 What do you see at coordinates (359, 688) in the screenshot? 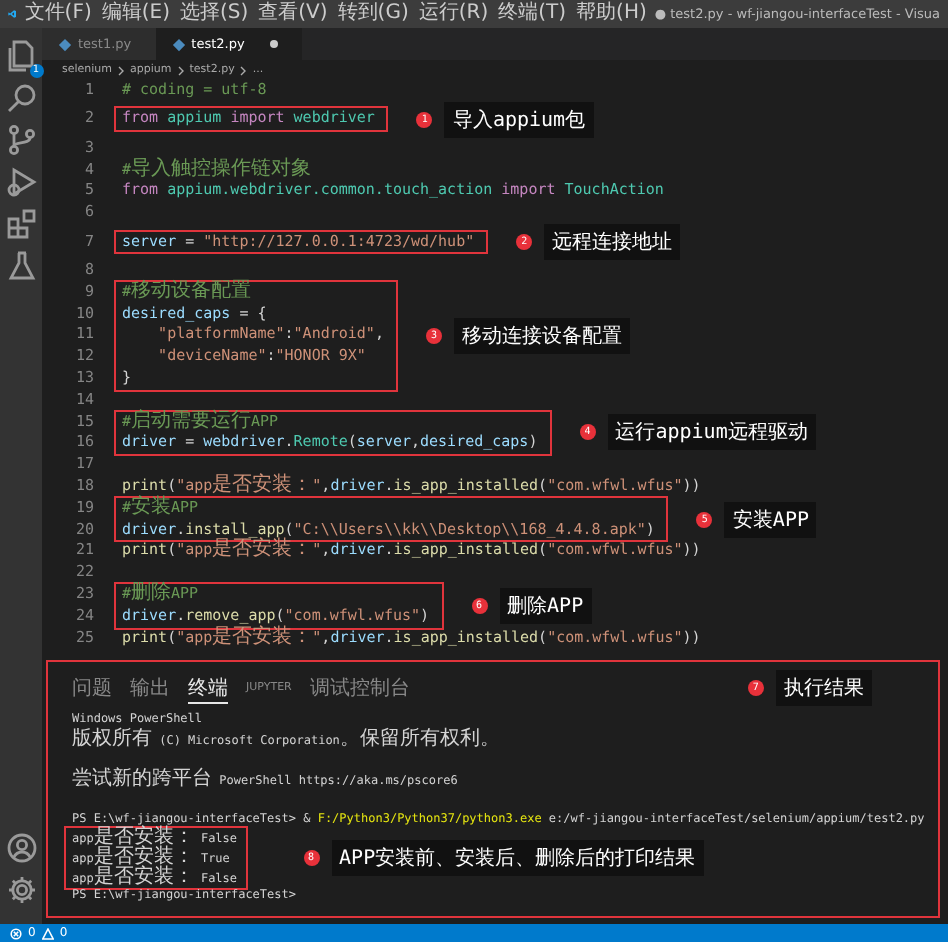
I see `panel-tab: 调试控制台` at bounding box center [359, 688].